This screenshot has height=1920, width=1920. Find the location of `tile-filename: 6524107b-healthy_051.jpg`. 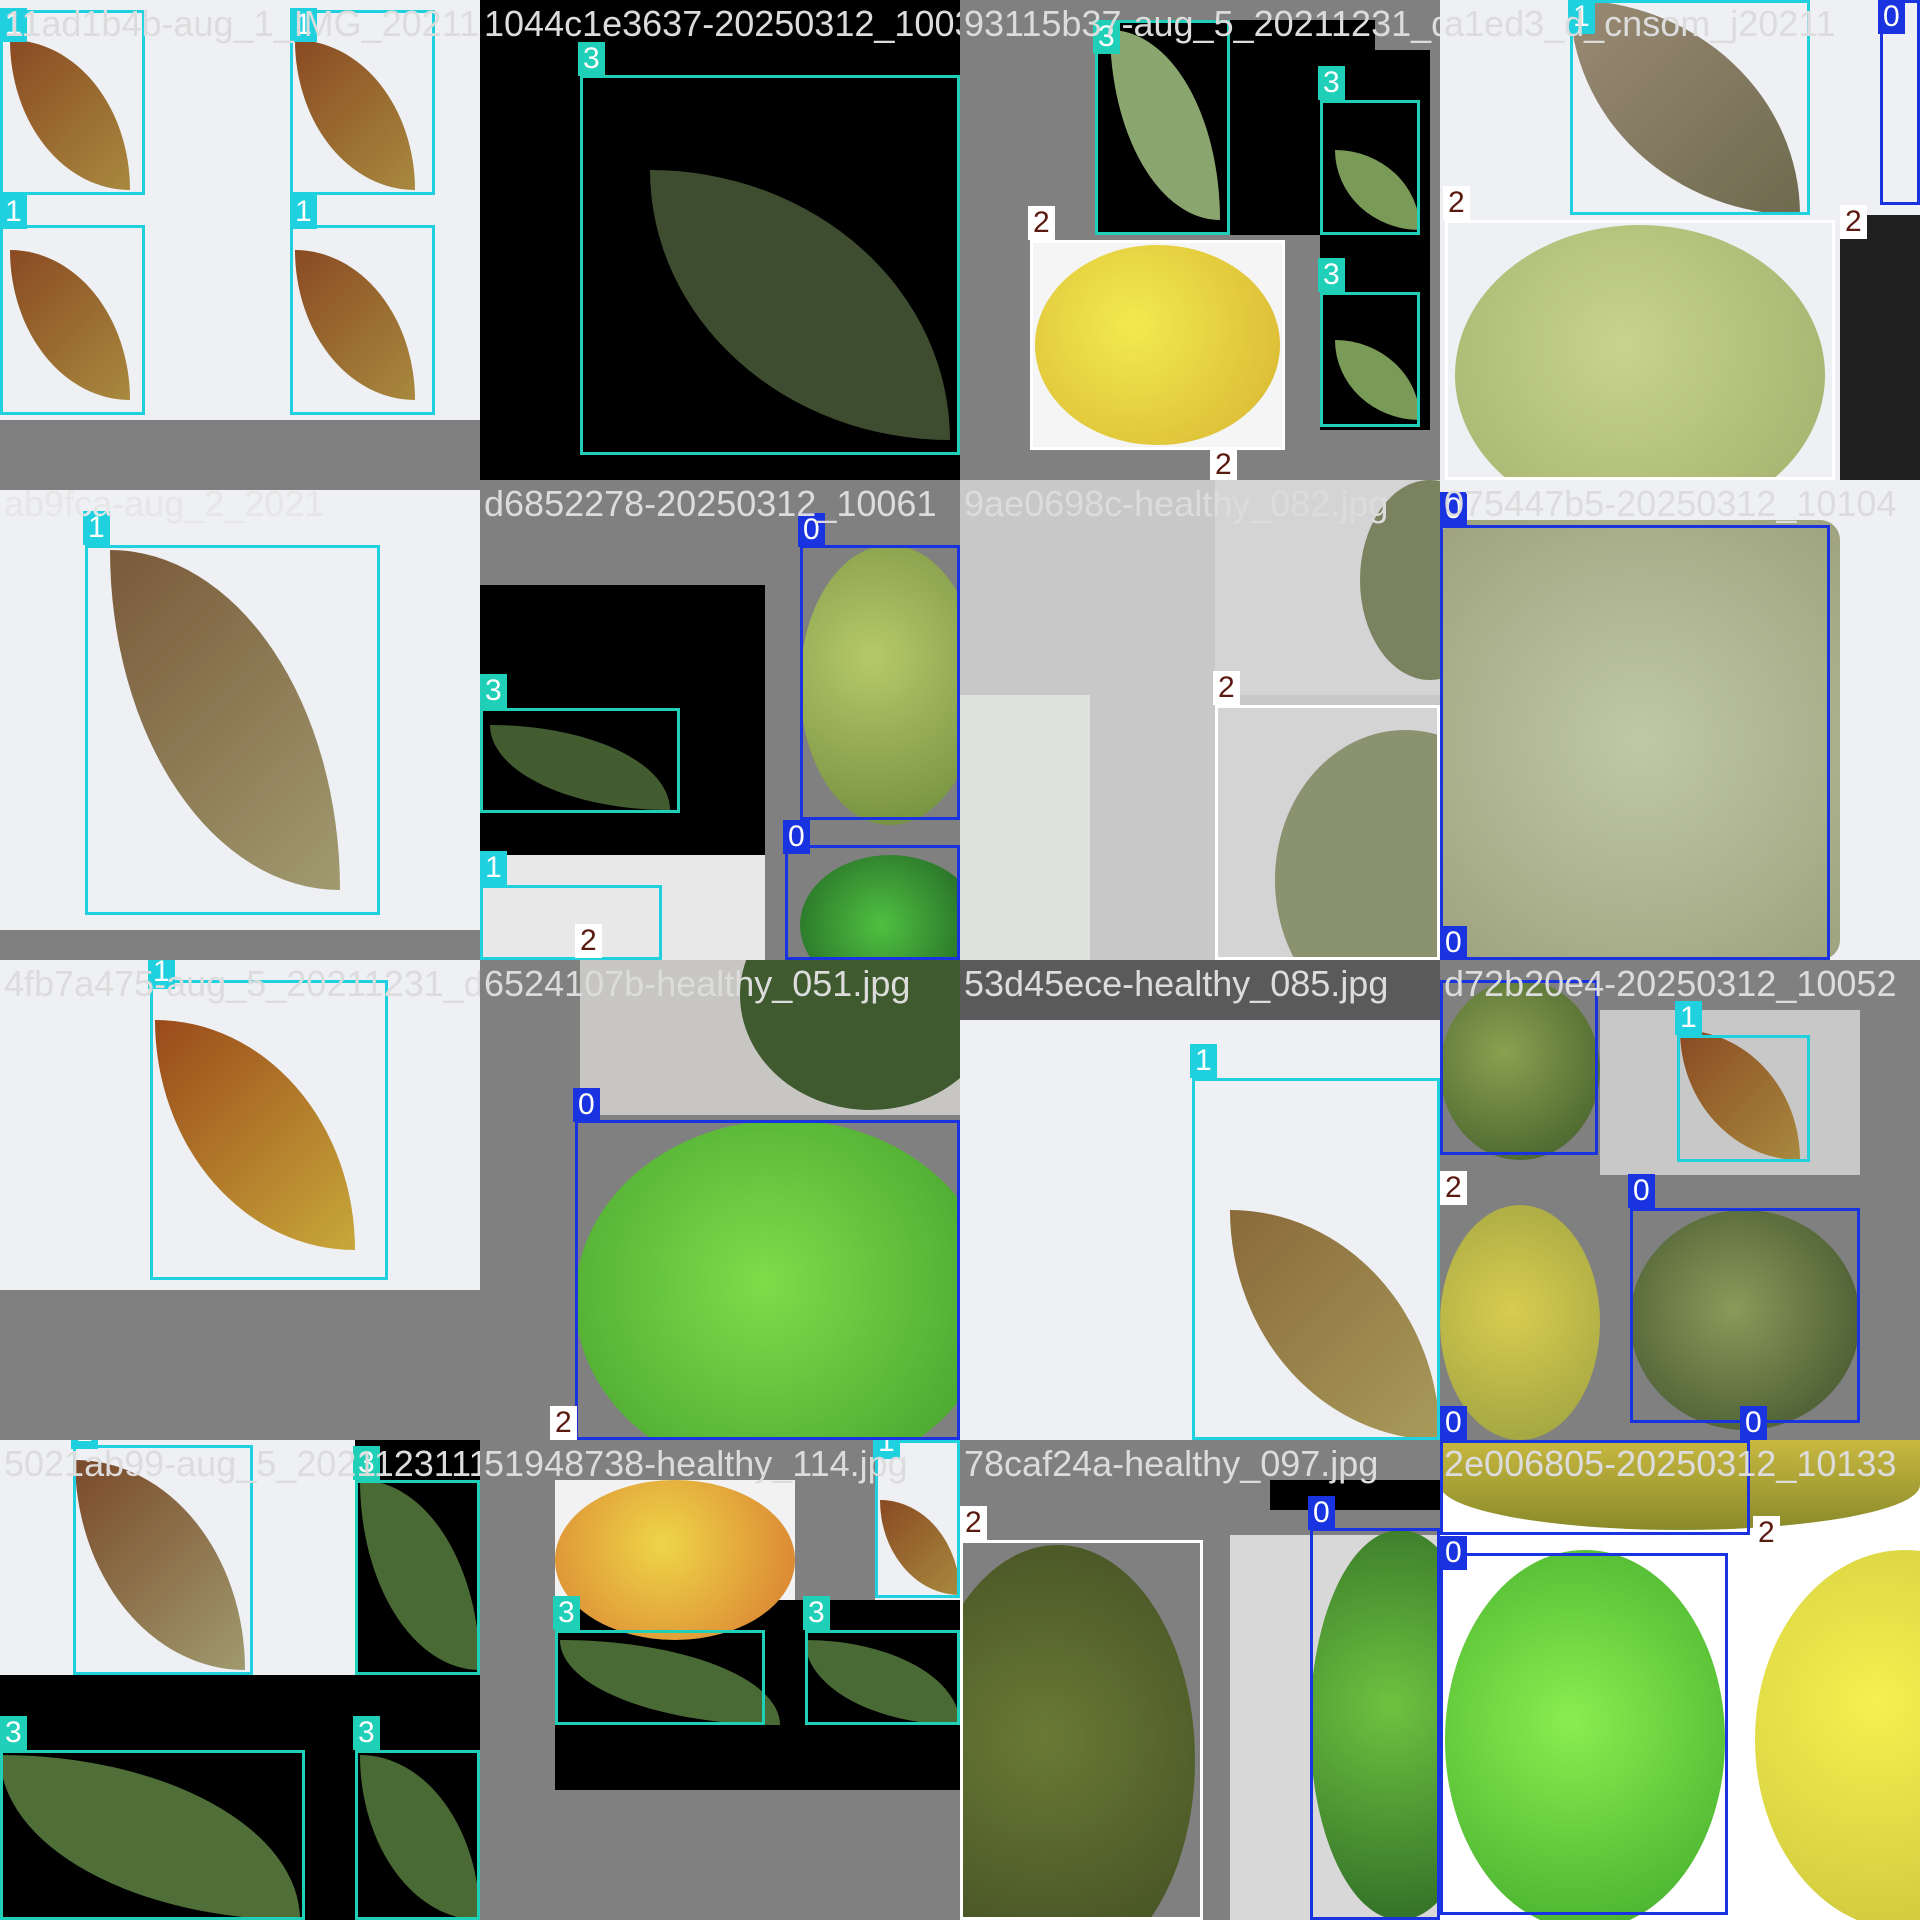

tile-filename: 6524107b-healthy_051.jpg is located at coordinates (697, 983).